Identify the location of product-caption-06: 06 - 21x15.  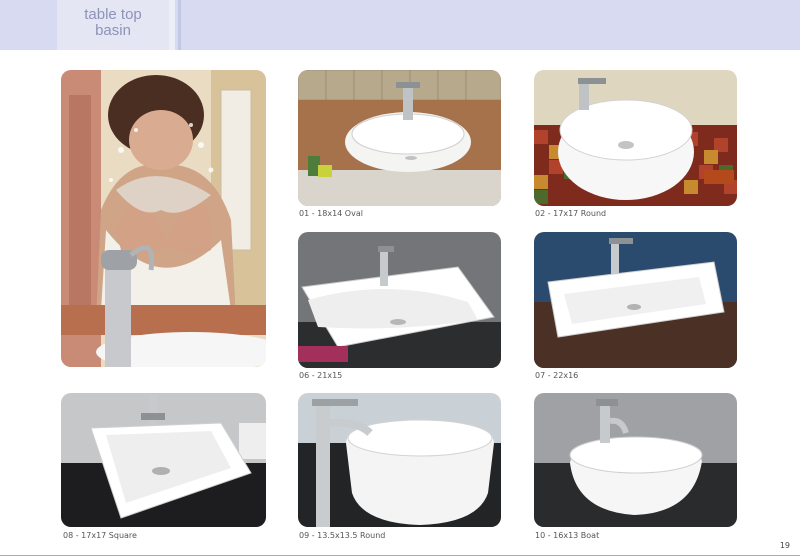
(321, 375).